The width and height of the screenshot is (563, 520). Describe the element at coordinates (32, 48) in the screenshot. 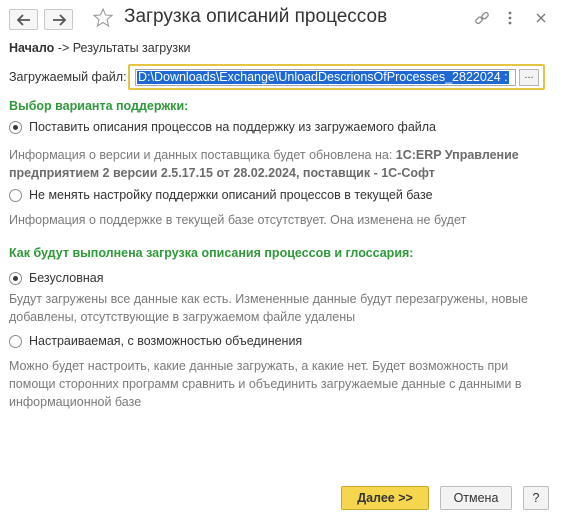

I see `breadcrumb-current: Начало` at that location.